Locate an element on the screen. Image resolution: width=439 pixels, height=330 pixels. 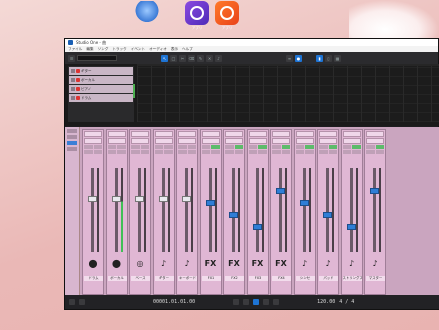
channel-name: キーボード is located at coordinates (187, 278).